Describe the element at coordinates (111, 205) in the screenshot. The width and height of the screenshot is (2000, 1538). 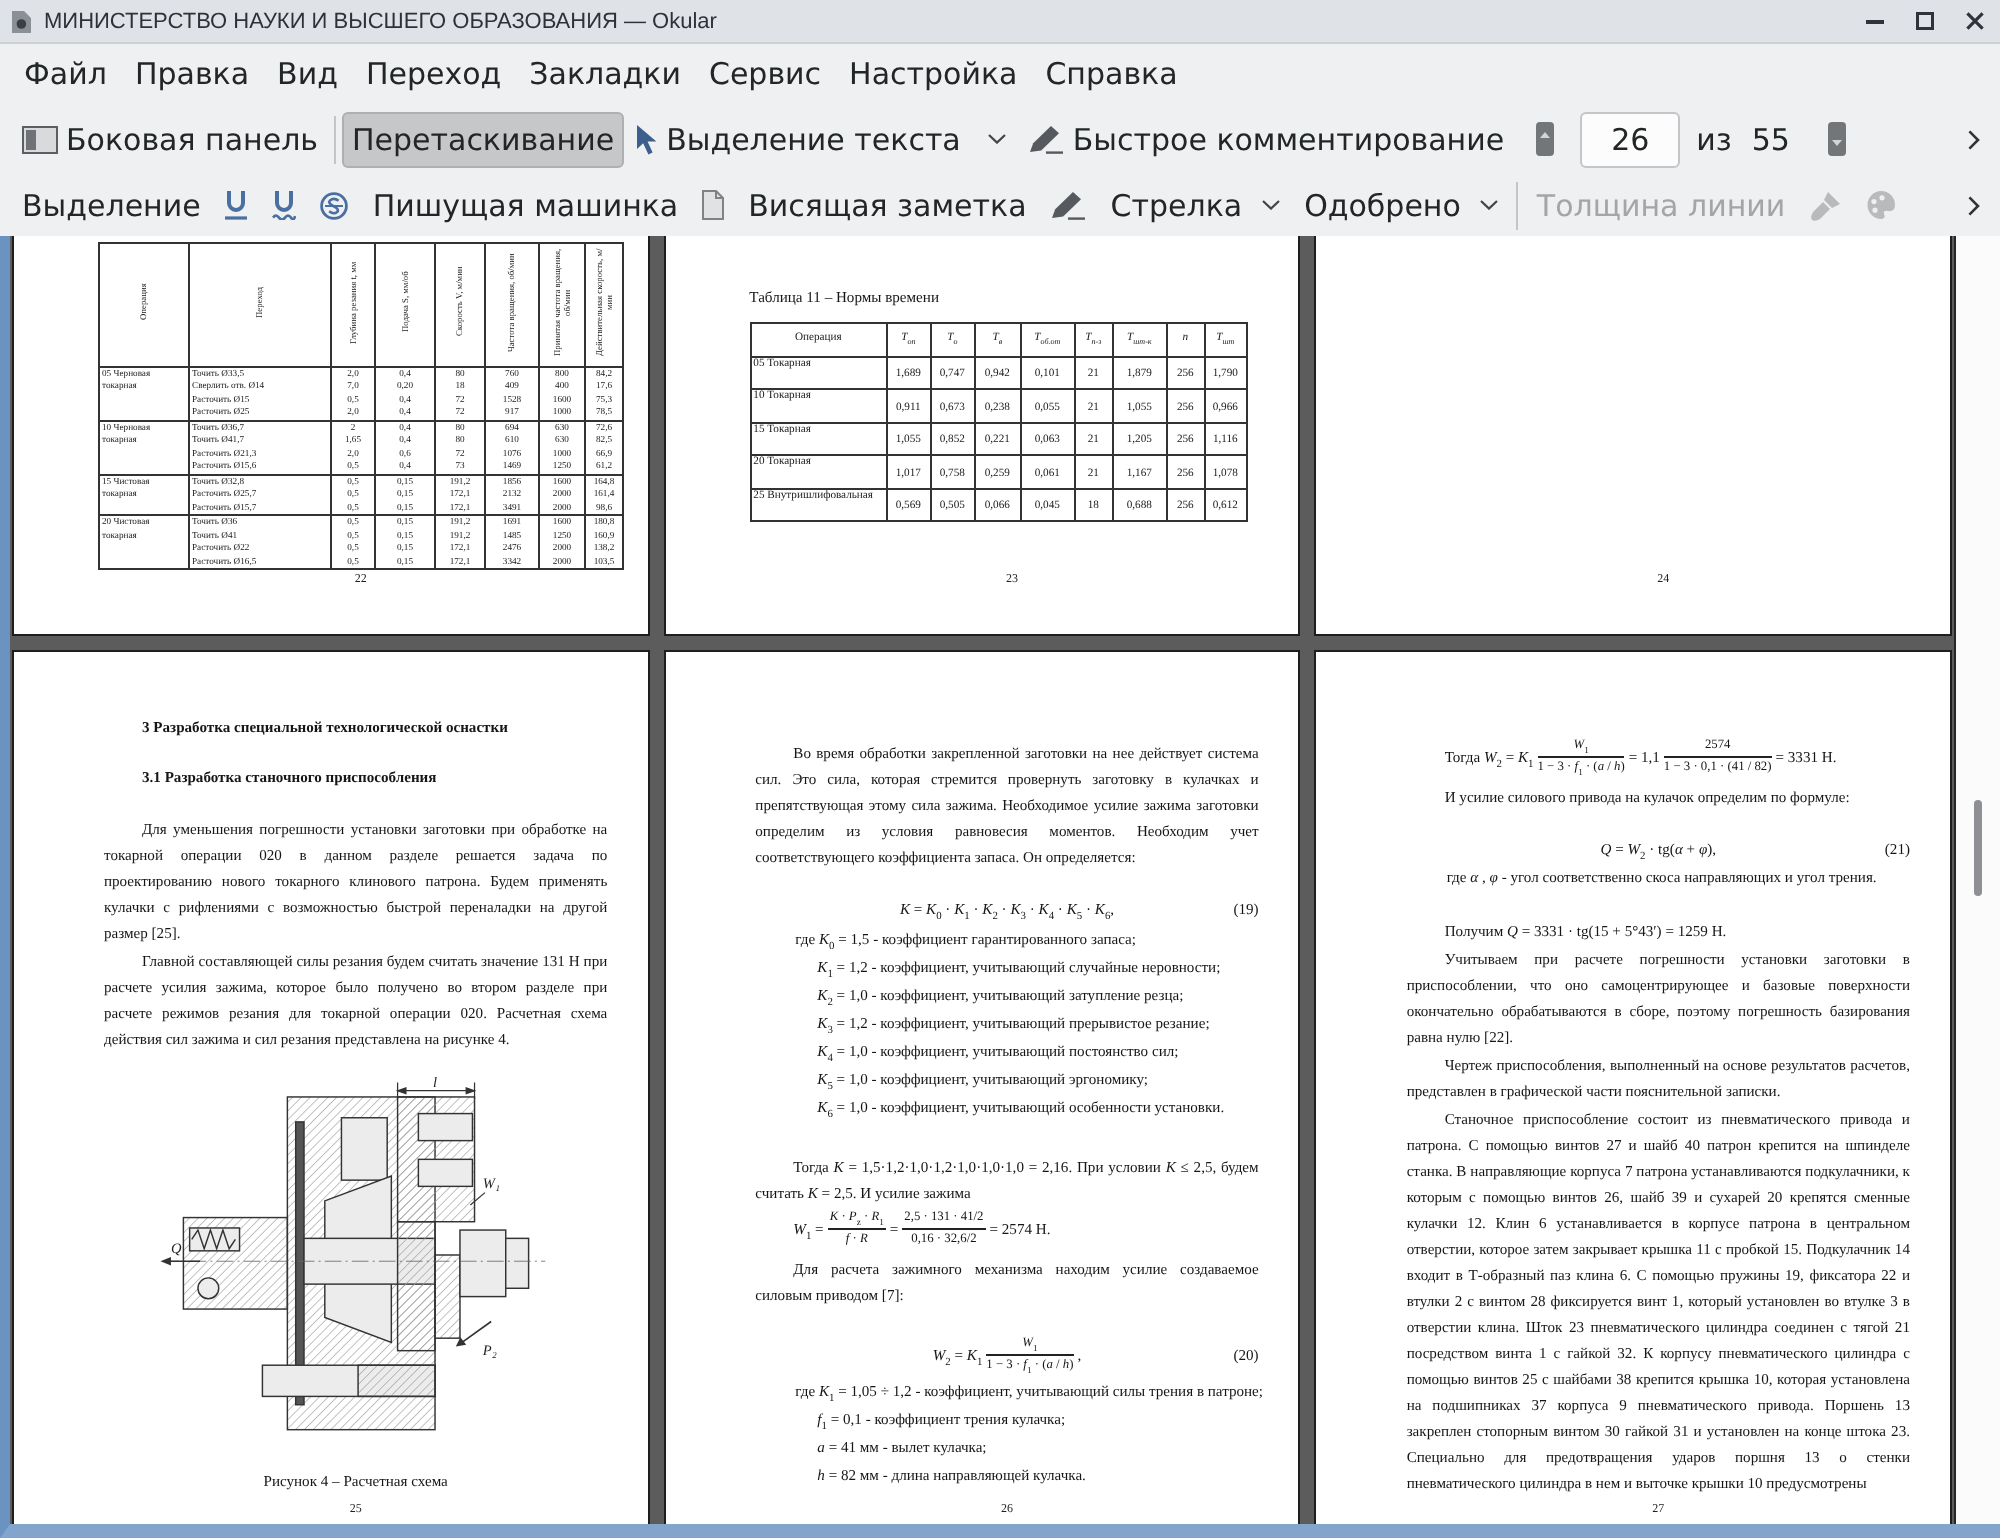
I see `tool-button: Выделение` at that location.